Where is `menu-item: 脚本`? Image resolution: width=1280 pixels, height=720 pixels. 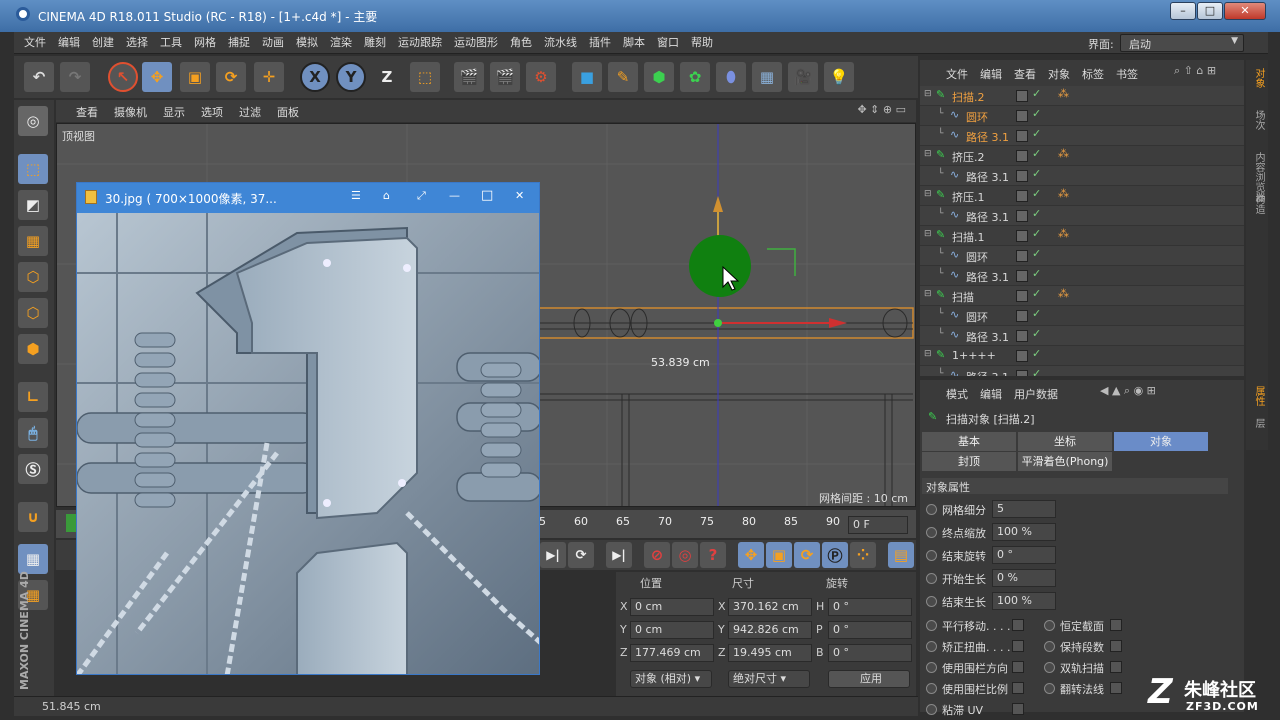
menu-item: 脚本 is located at coordinates (634, 43).